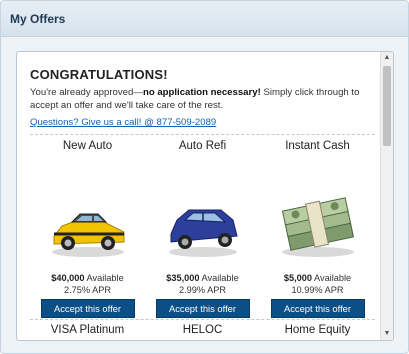 The image size is (409, 354). What do you see at coordinates (202, 146) in the screenshot?
I see `offer-title: Auto Refi` at bounding box center [202, 146].